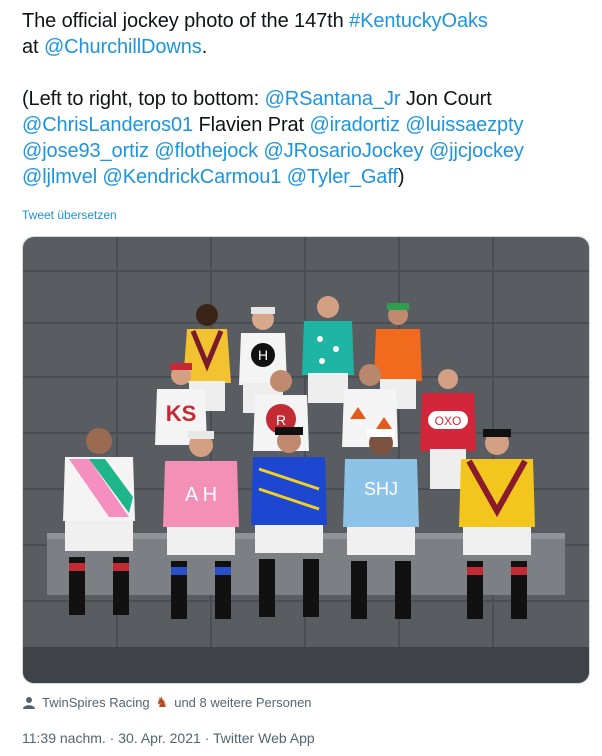 The image size is (602, 756). Describe the element at coordinates (159, 738) in the screenshot. I see `tweet-date: 30. Apr. 2021` at that location.